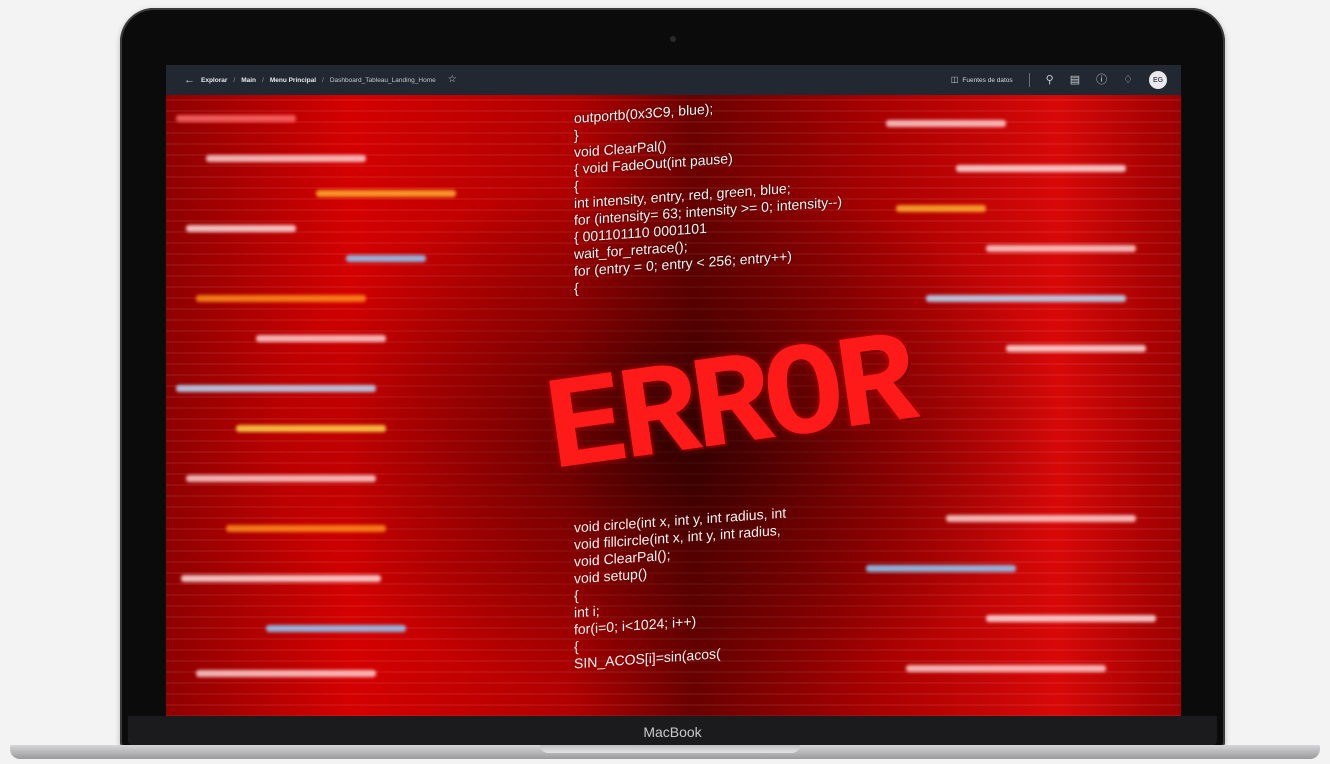  Describe the element at coordinates (987, 80) in the screenshot. I see `data-sources-label: Fuentes de datos` at that location.